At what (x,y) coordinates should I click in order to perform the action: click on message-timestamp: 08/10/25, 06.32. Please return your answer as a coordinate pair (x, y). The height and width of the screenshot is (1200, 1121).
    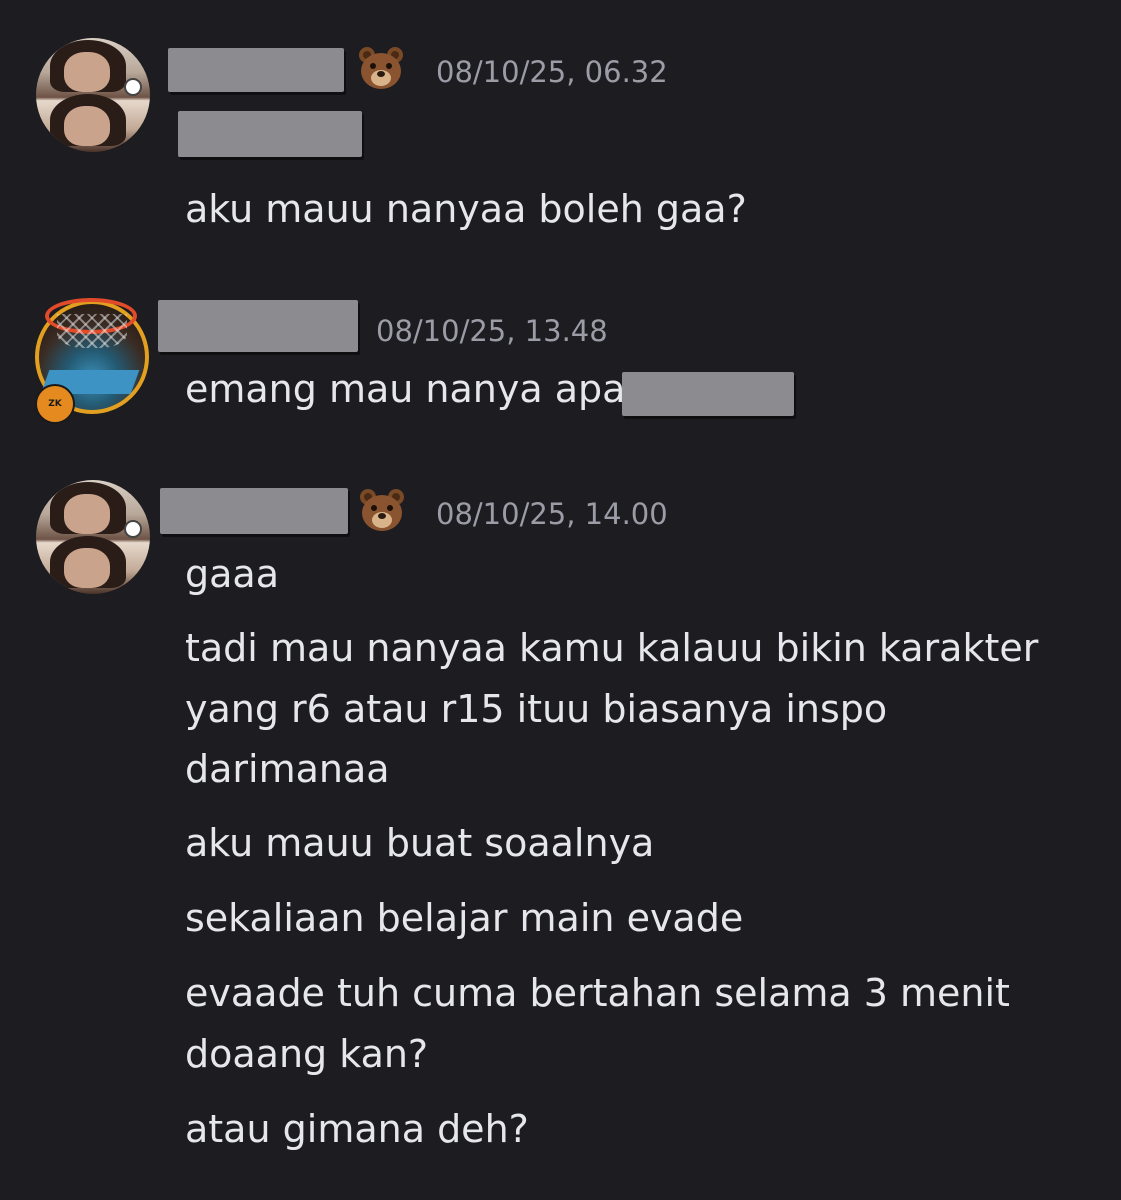
    Looking at the image, I should click on (552, 72).